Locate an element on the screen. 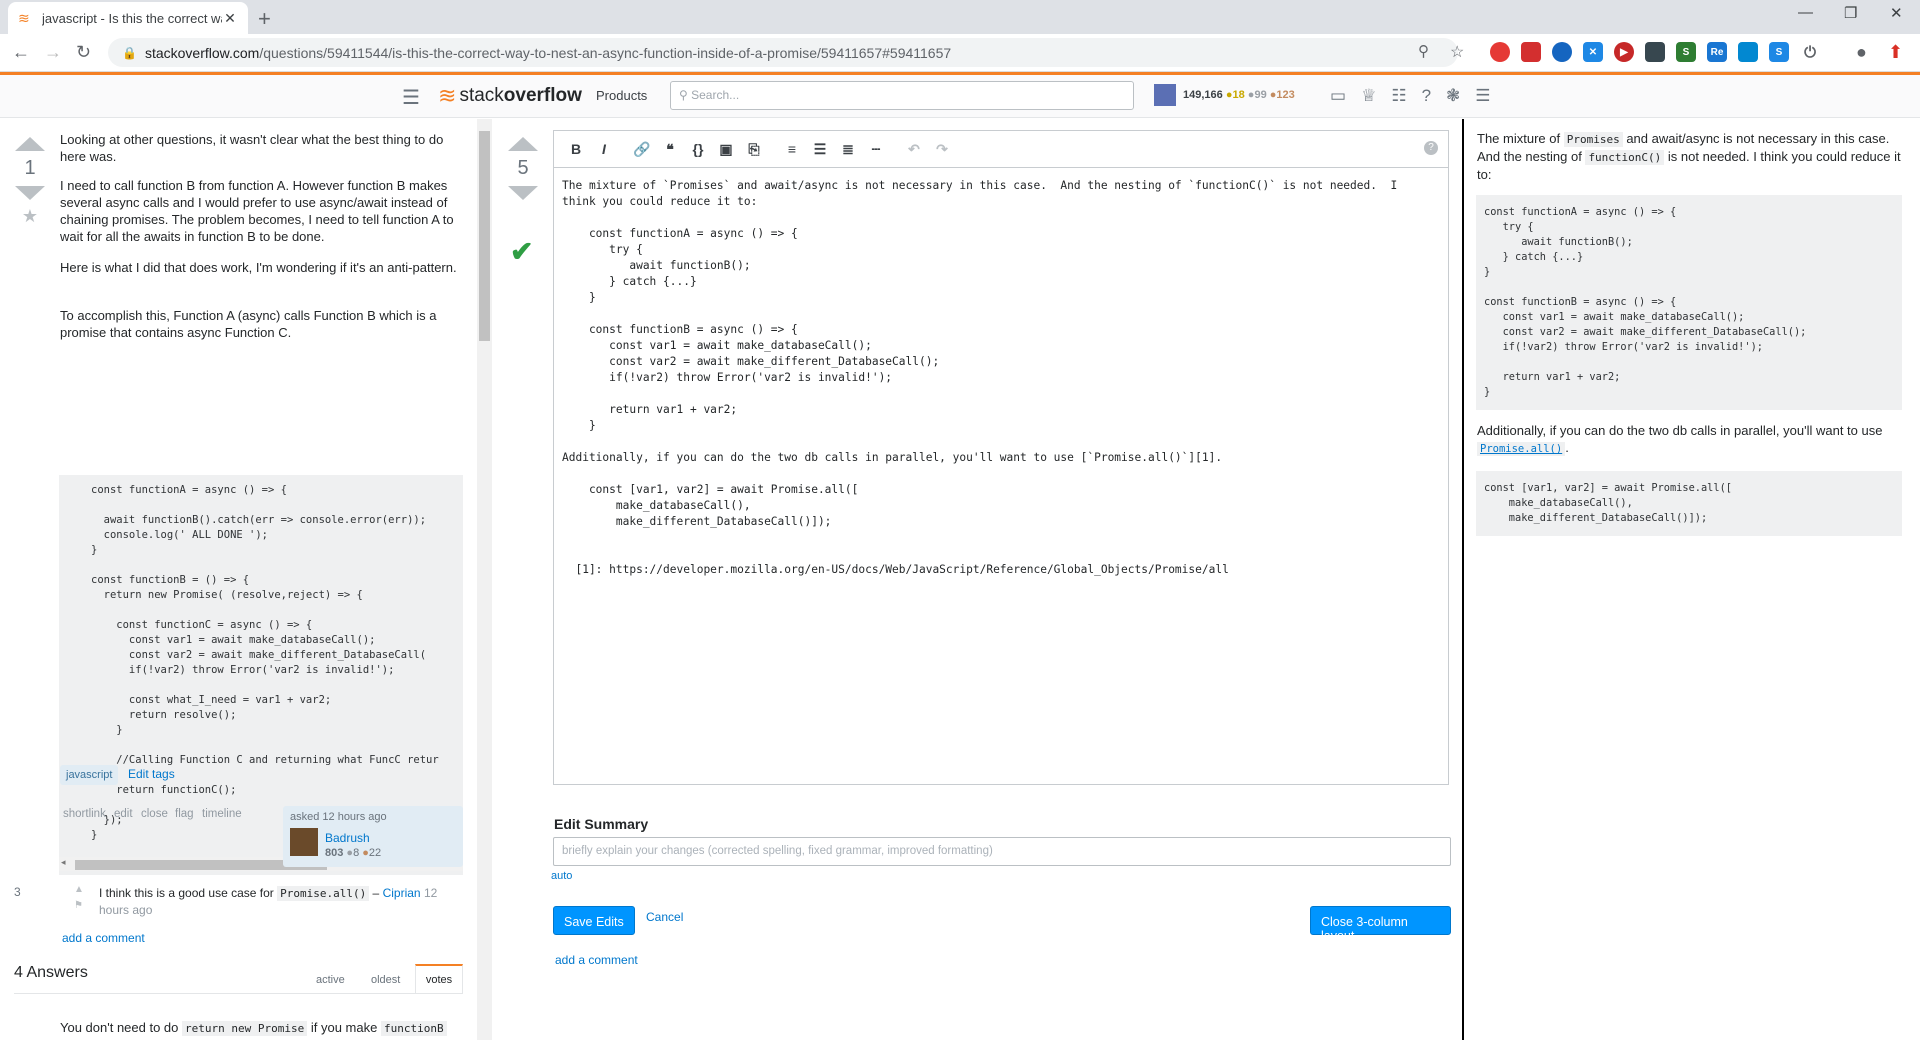 This screenshot has width=1920, height=1040. review-queue-icon: ☷ is located at coordinates (1398, 96).